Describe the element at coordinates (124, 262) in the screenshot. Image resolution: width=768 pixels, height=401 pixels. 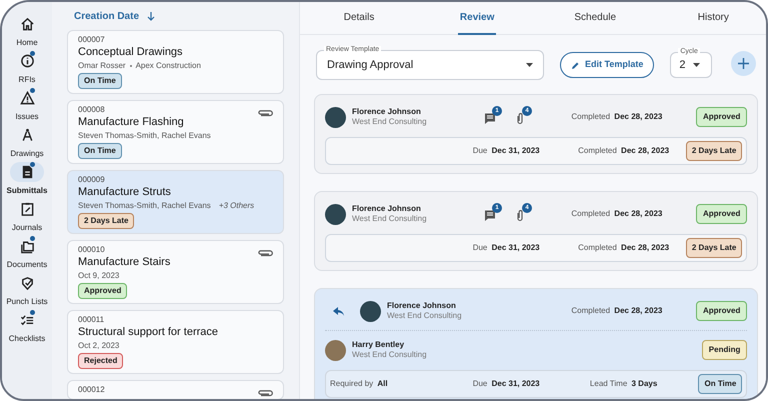
I see `submittal-title: Manufacture Stairs` at that location.